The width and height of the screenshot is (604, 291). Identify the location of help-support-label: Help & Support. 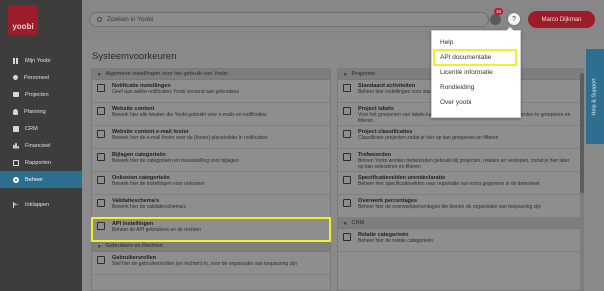
(595, 96).